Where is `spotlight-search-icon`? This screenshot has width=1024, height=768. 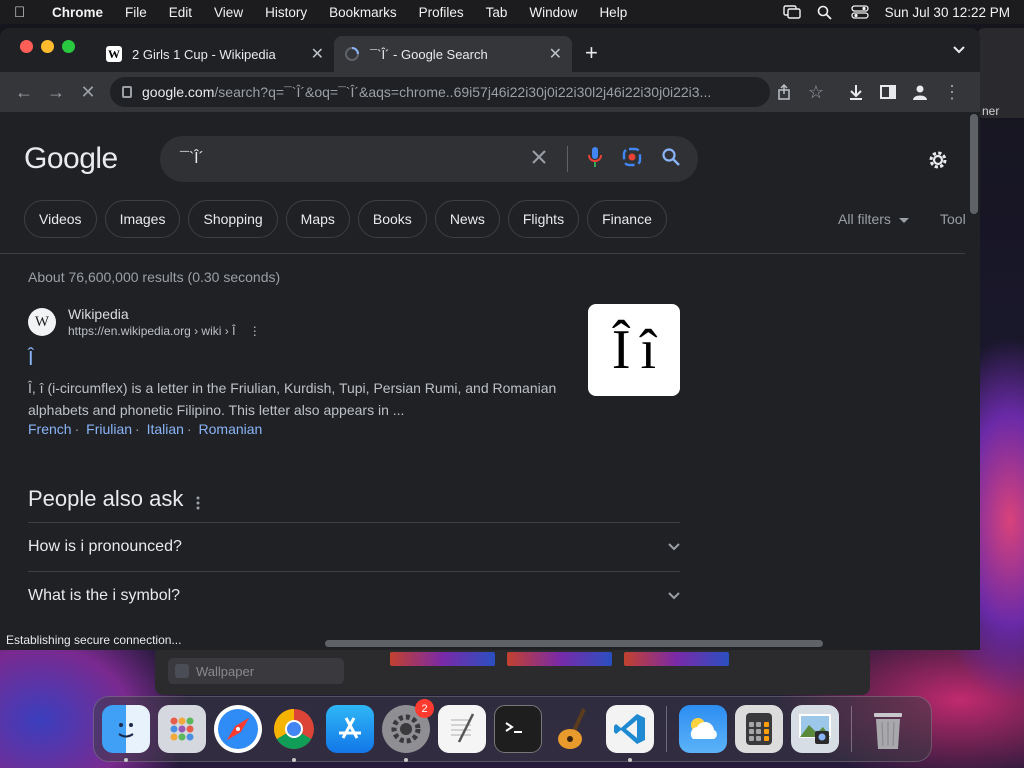 spotlight-search-icon is located at coordinates (825, 12).